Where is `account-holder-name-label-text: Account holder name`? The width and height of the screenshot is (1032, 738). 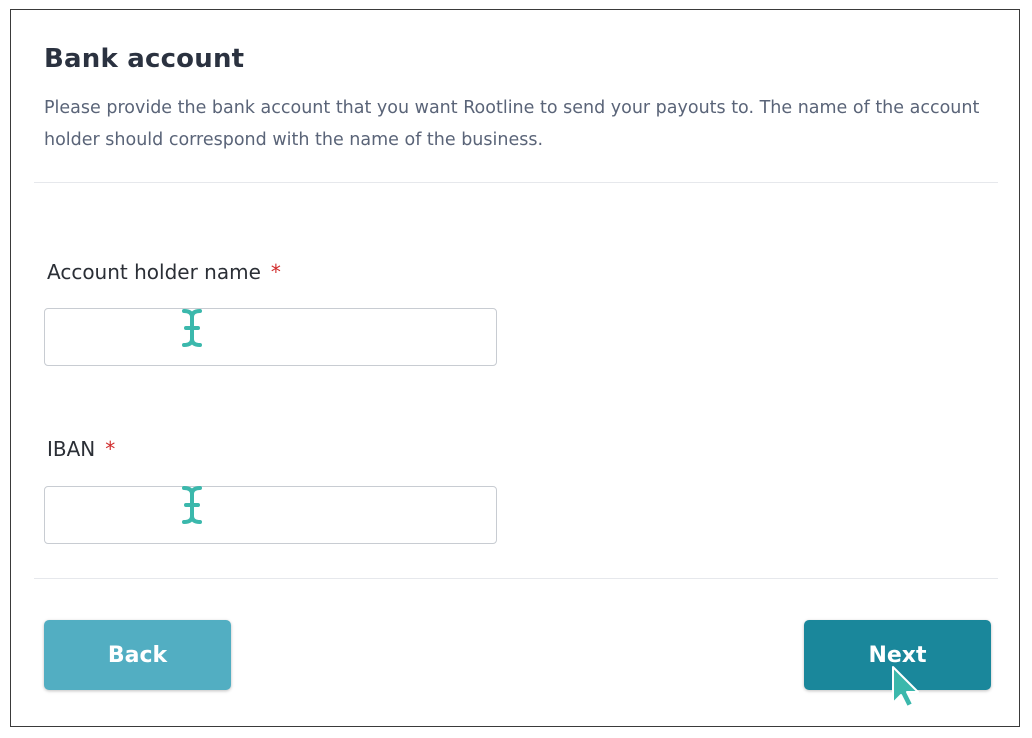
account-holder-name-label-text: Account holder name is located at coordinates (154, 272).